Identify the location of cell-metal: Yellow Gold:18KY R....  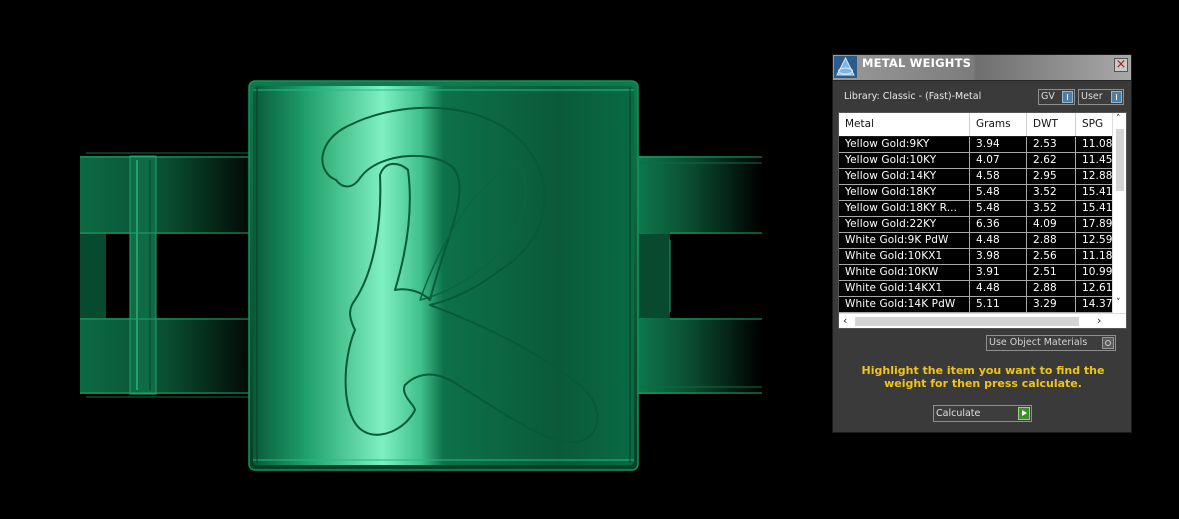
(904, 208).